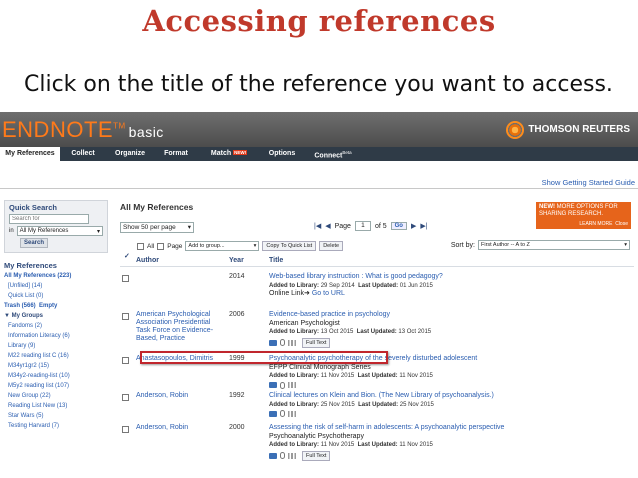 This screenshot has width=638, height=478. I want to click on getting-started-link: Show Getting Started Guide, so click(588, 182).